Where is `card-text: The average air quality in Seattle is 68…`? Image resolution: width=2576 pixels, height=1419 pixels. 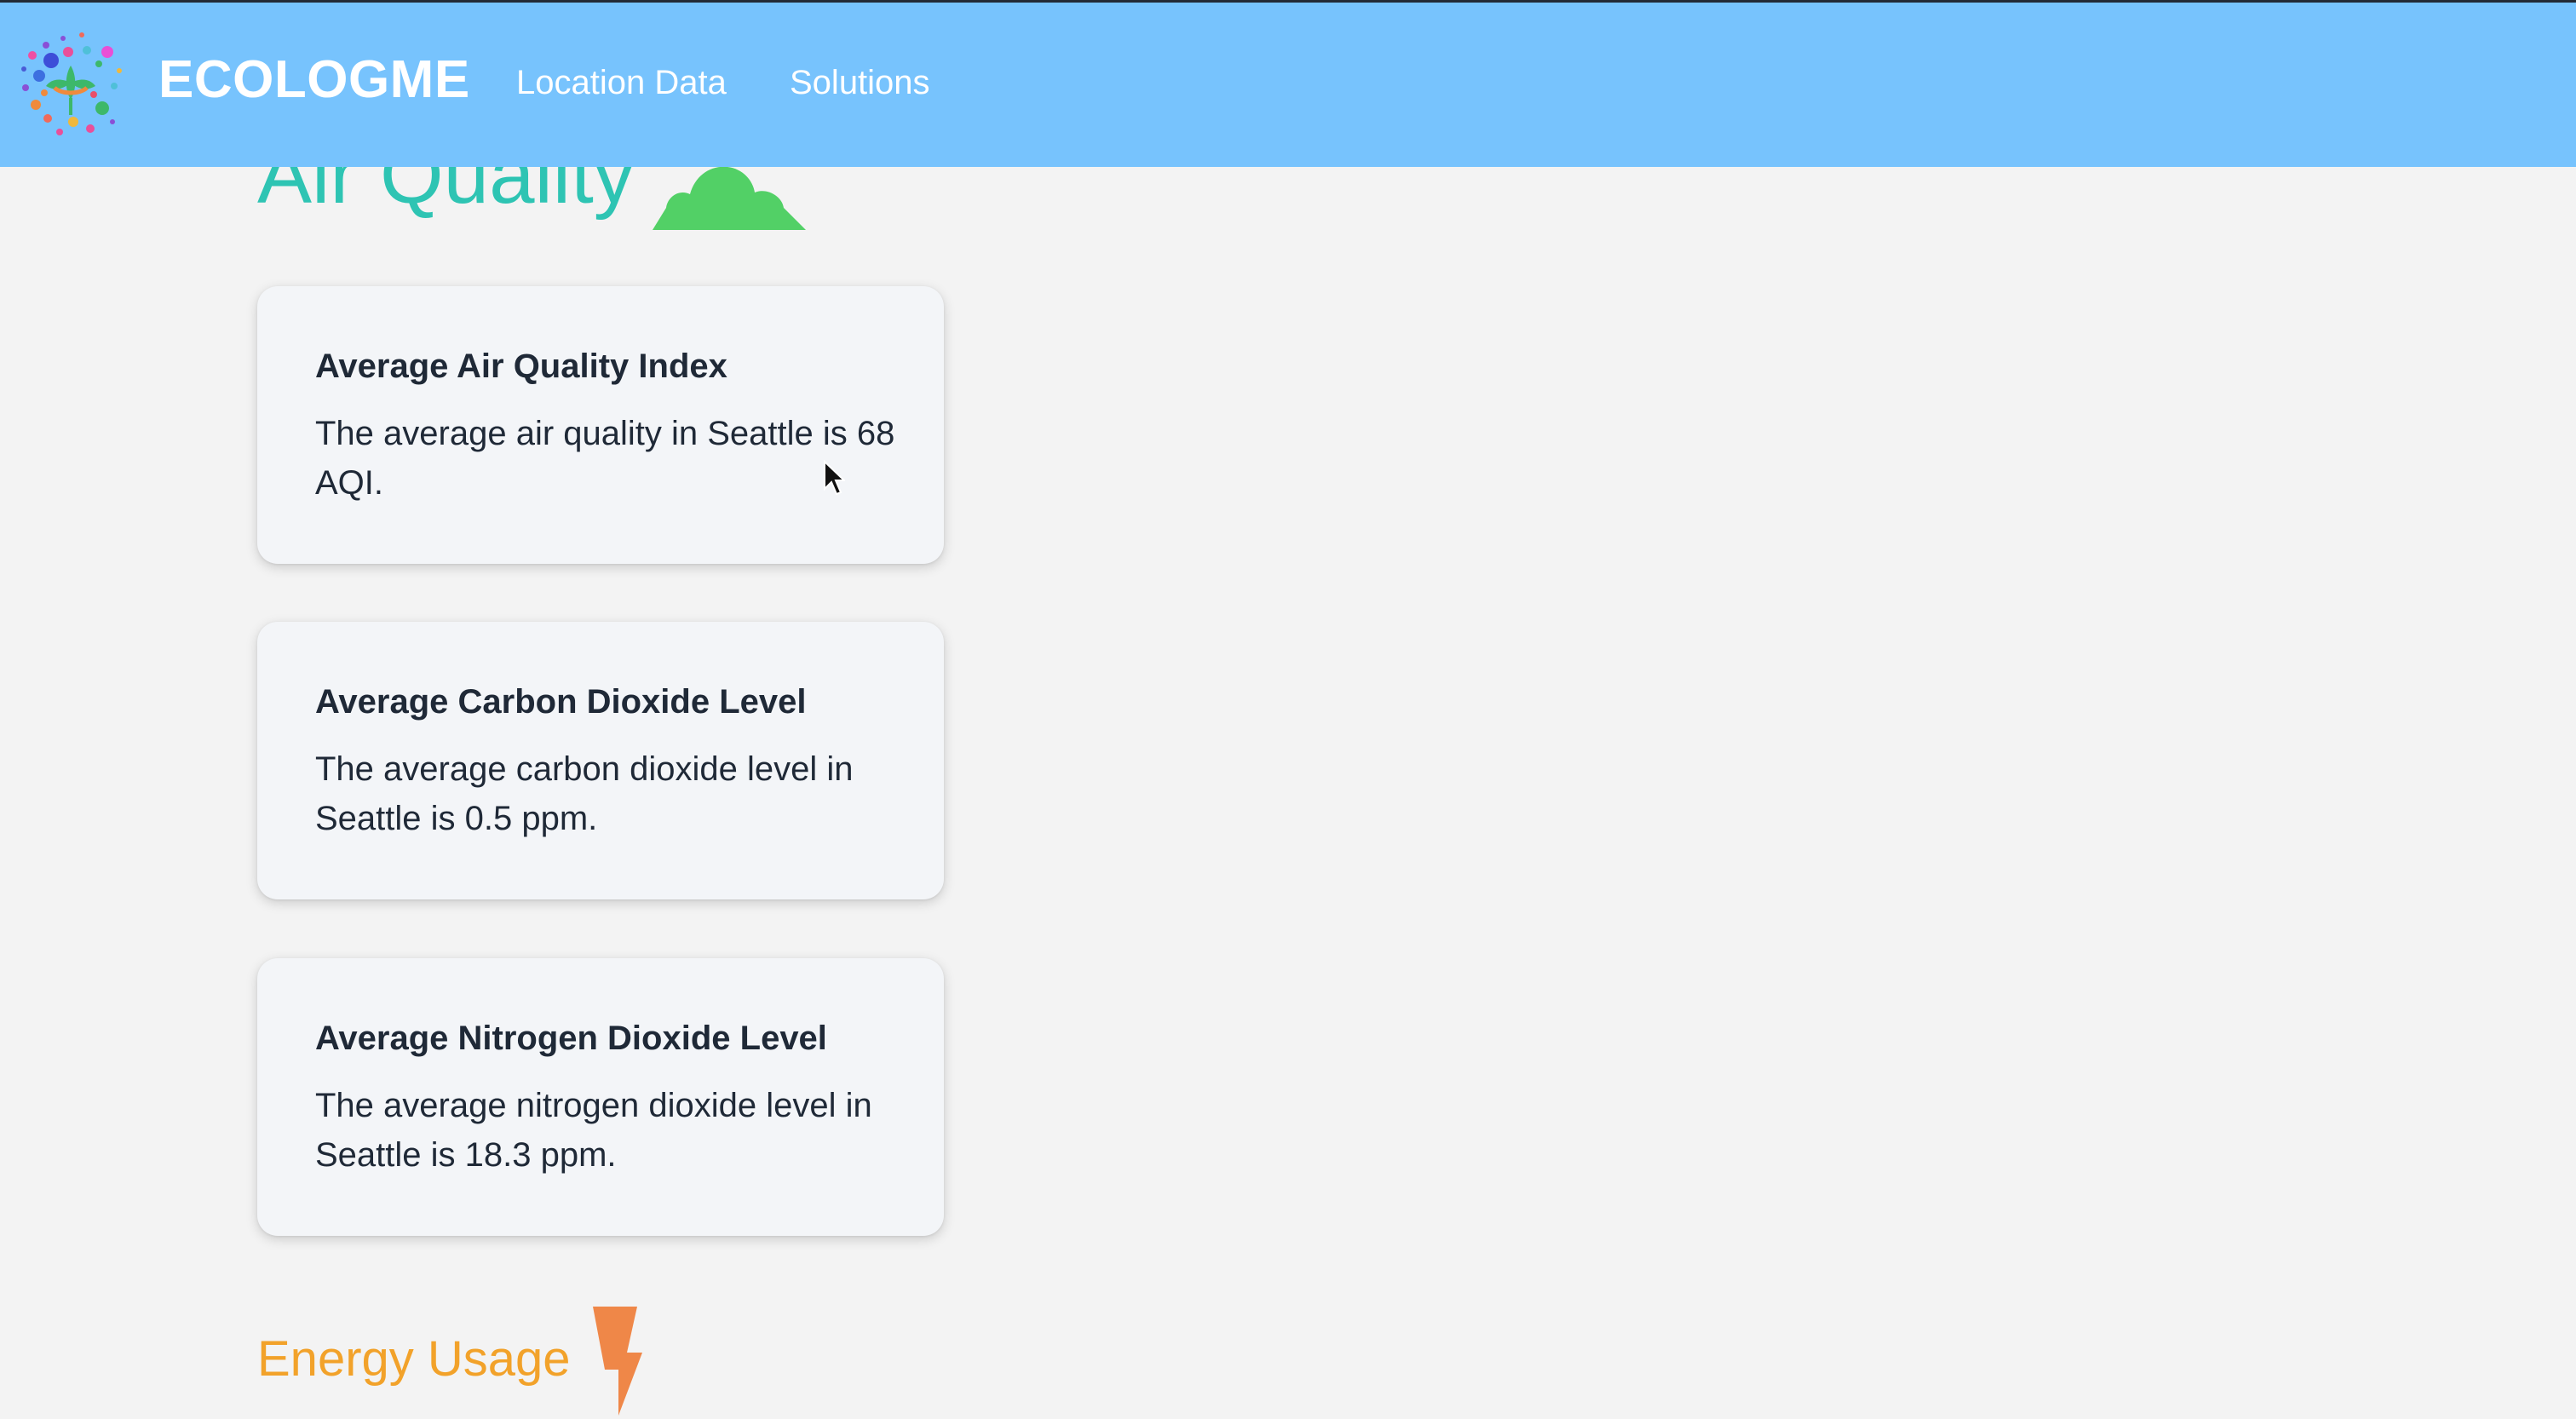 card-text: The average air quality in Seattle is 68… is located at coordinates (605, 459).